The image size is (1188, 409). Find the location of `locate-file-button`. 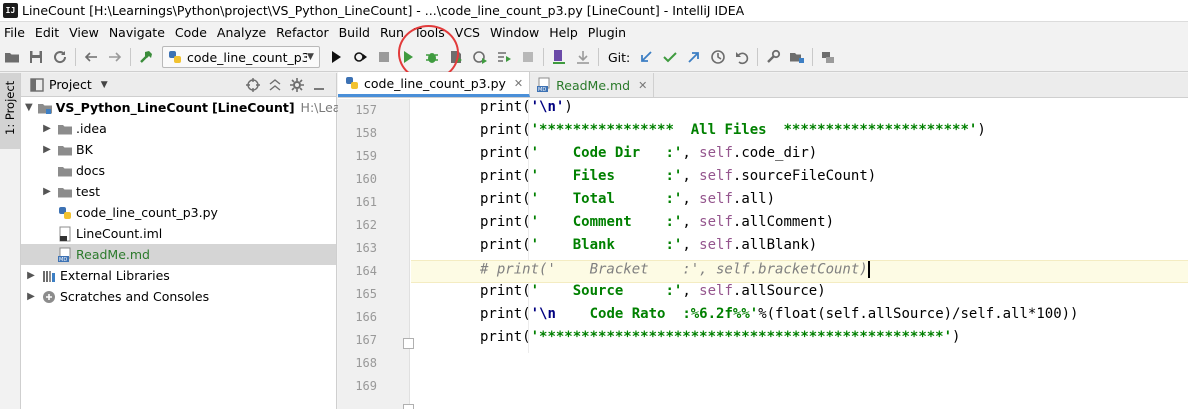

locate-file-button is located at coordinates (253, 85).